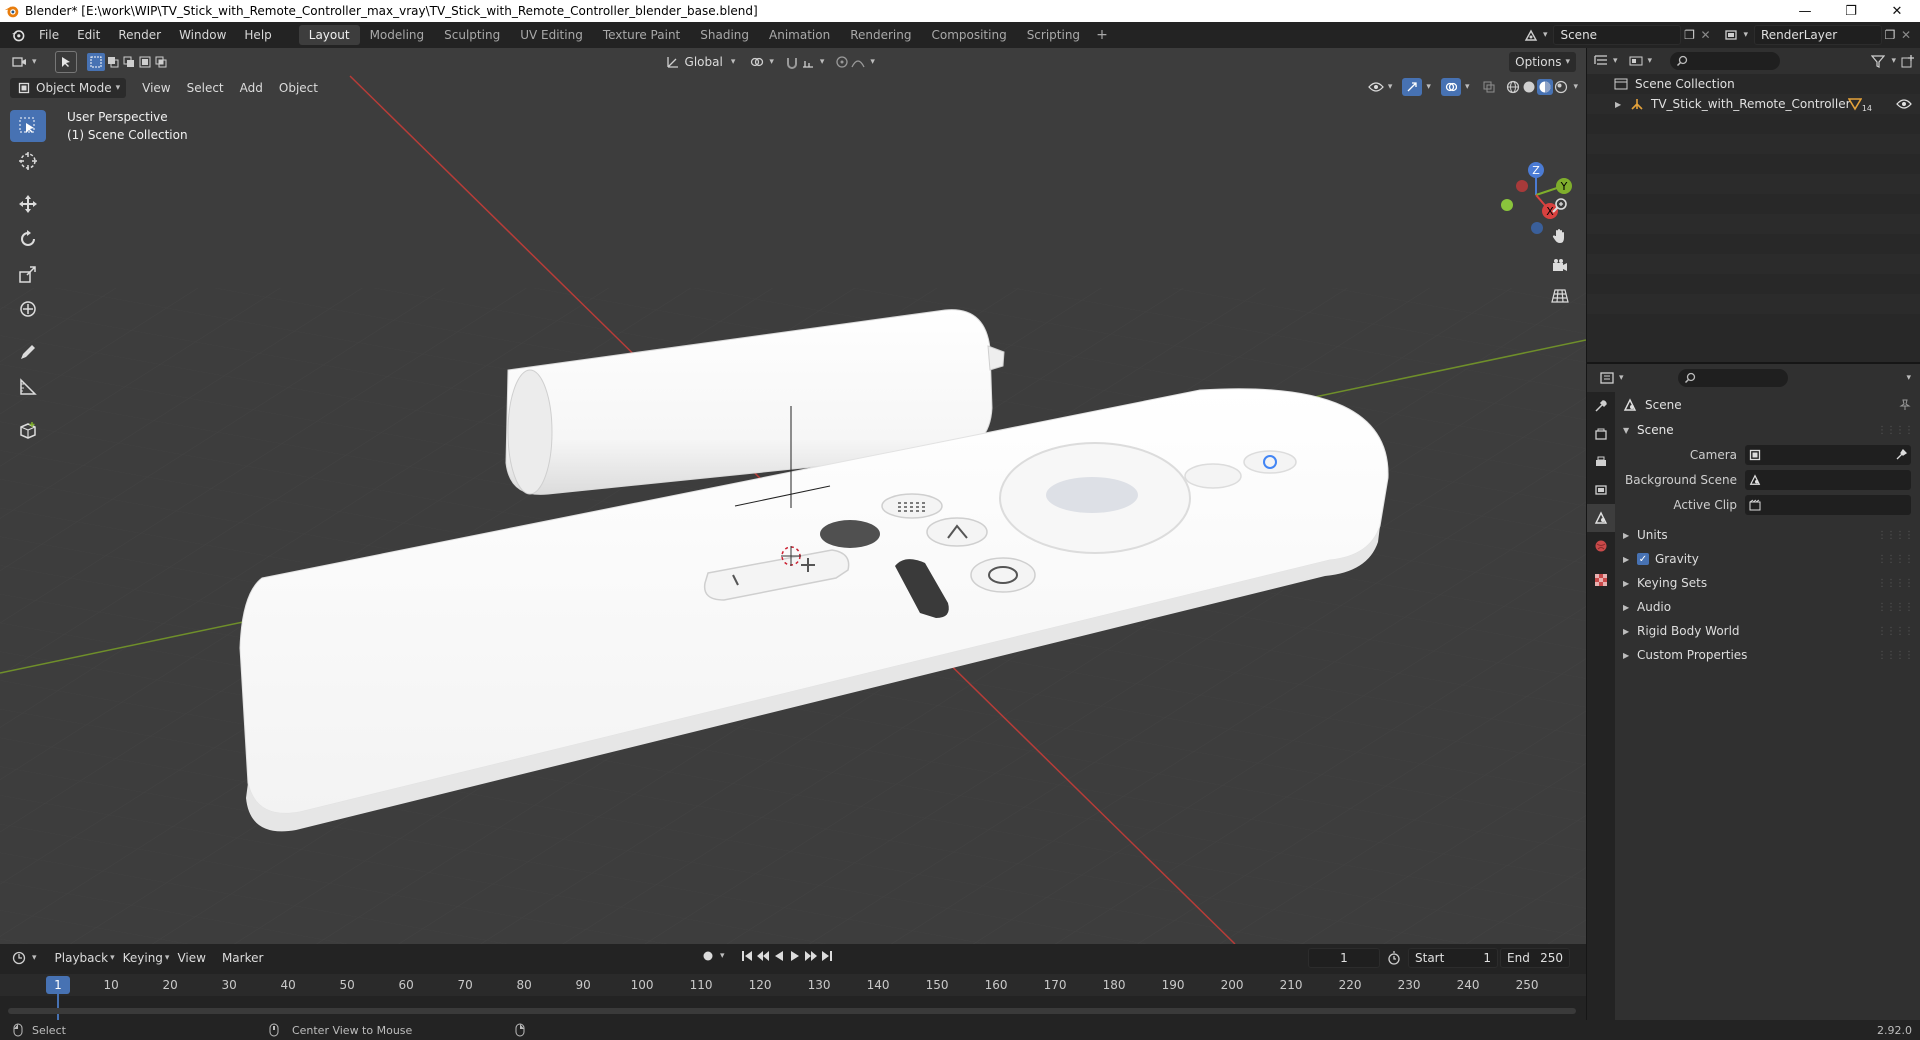 The height and width of the screenshot is (1040, 1920). I want to click on filter-icon, so click(1878, 61).